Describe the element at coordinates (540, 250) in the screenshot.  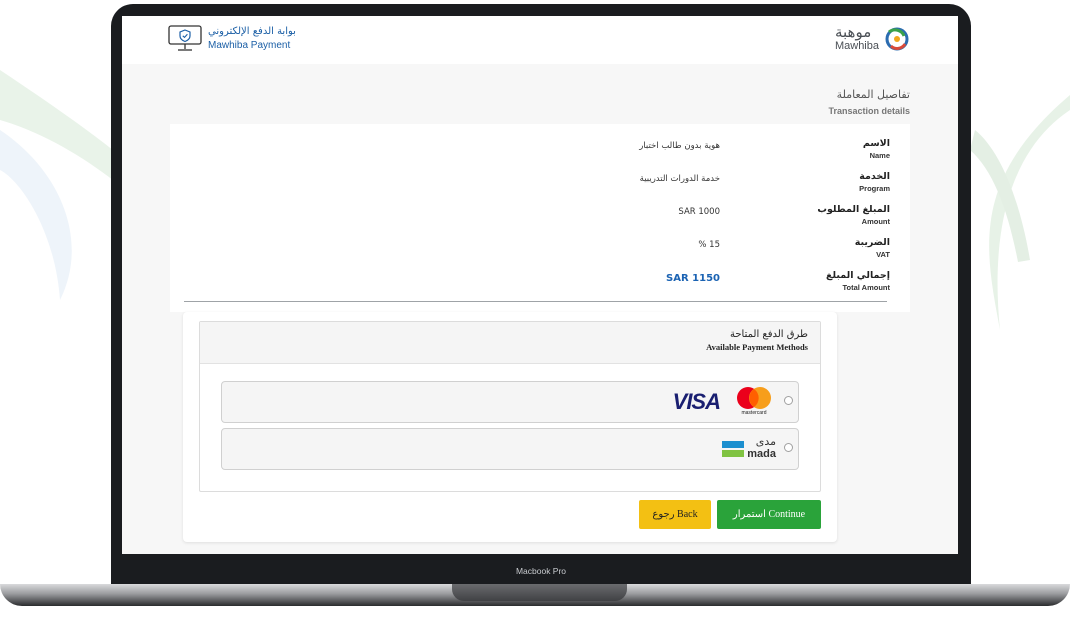
I see `detail-row-vat: الضريبة VAT 15 %` at that location.